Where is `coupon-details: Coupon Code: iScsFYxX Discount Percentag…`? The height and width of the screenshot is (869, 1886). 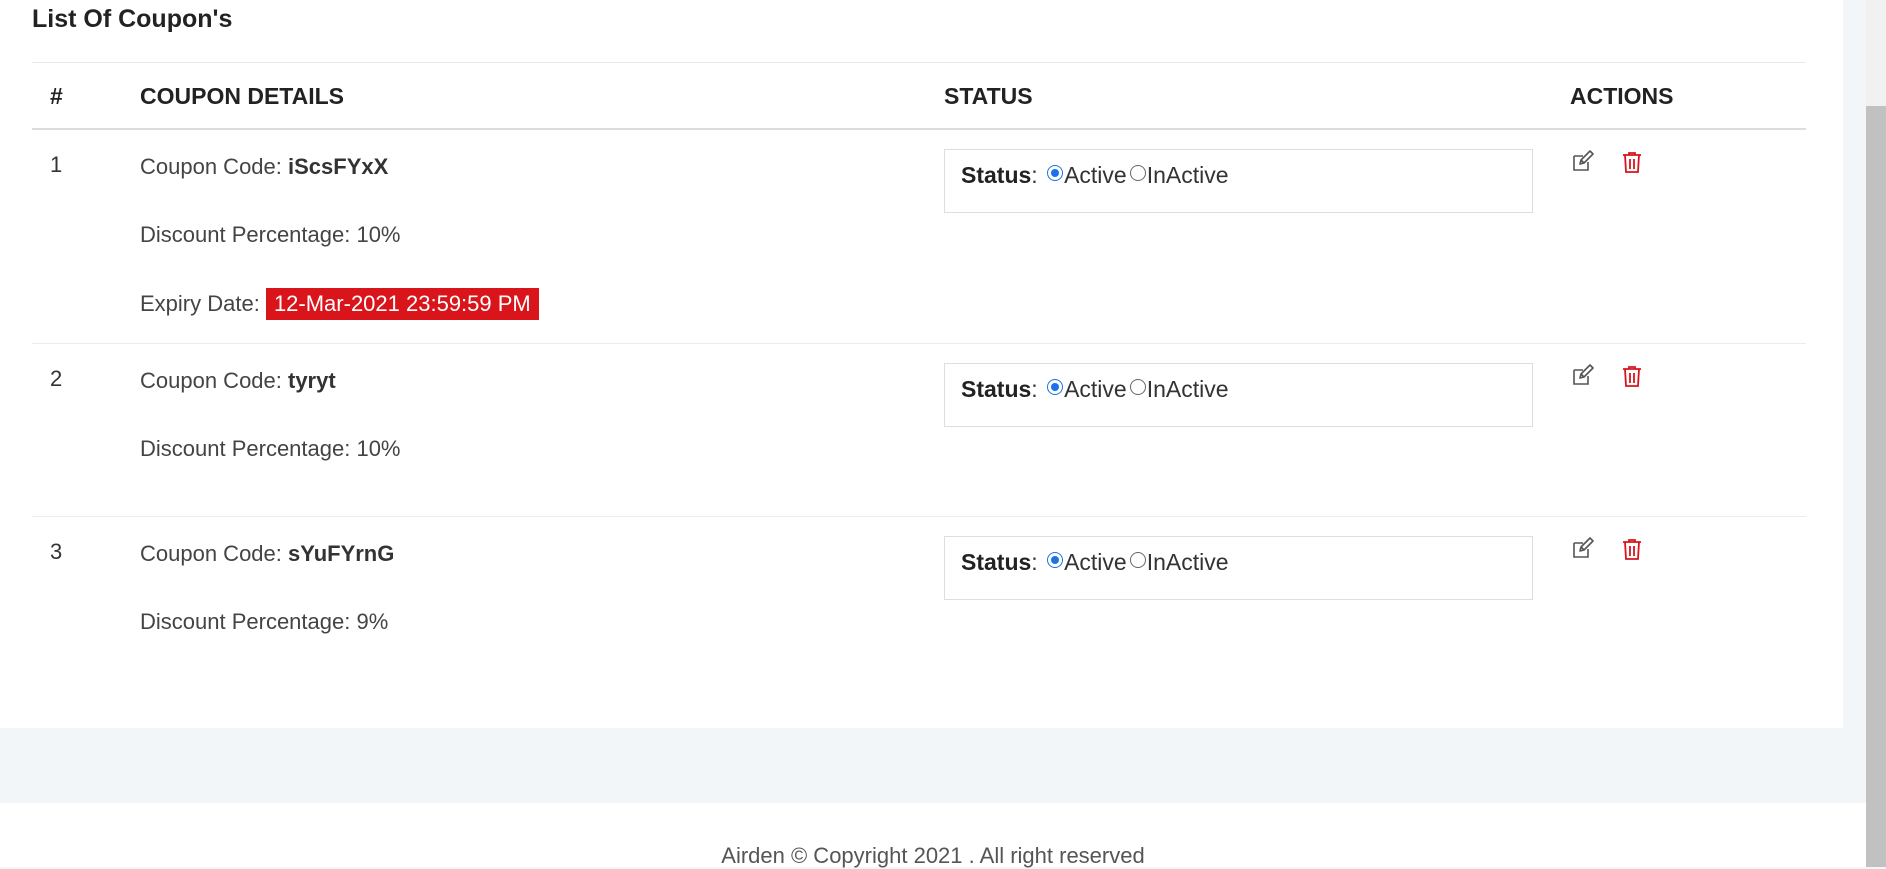
coupon-details: Coupon Code: iScsFYxX Discount Percentag… is located at coordinates (339, 254).